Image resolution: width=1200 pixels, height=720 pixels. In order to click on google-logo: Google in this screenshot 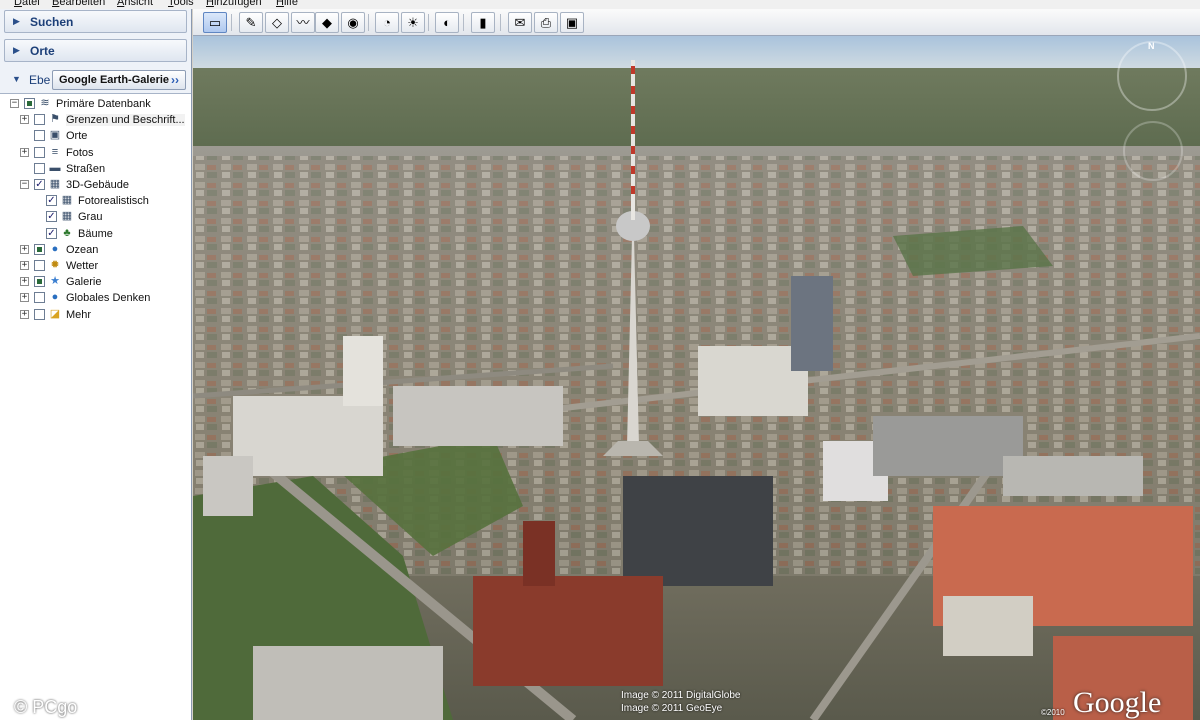, I will do `click(1117, 702)`.